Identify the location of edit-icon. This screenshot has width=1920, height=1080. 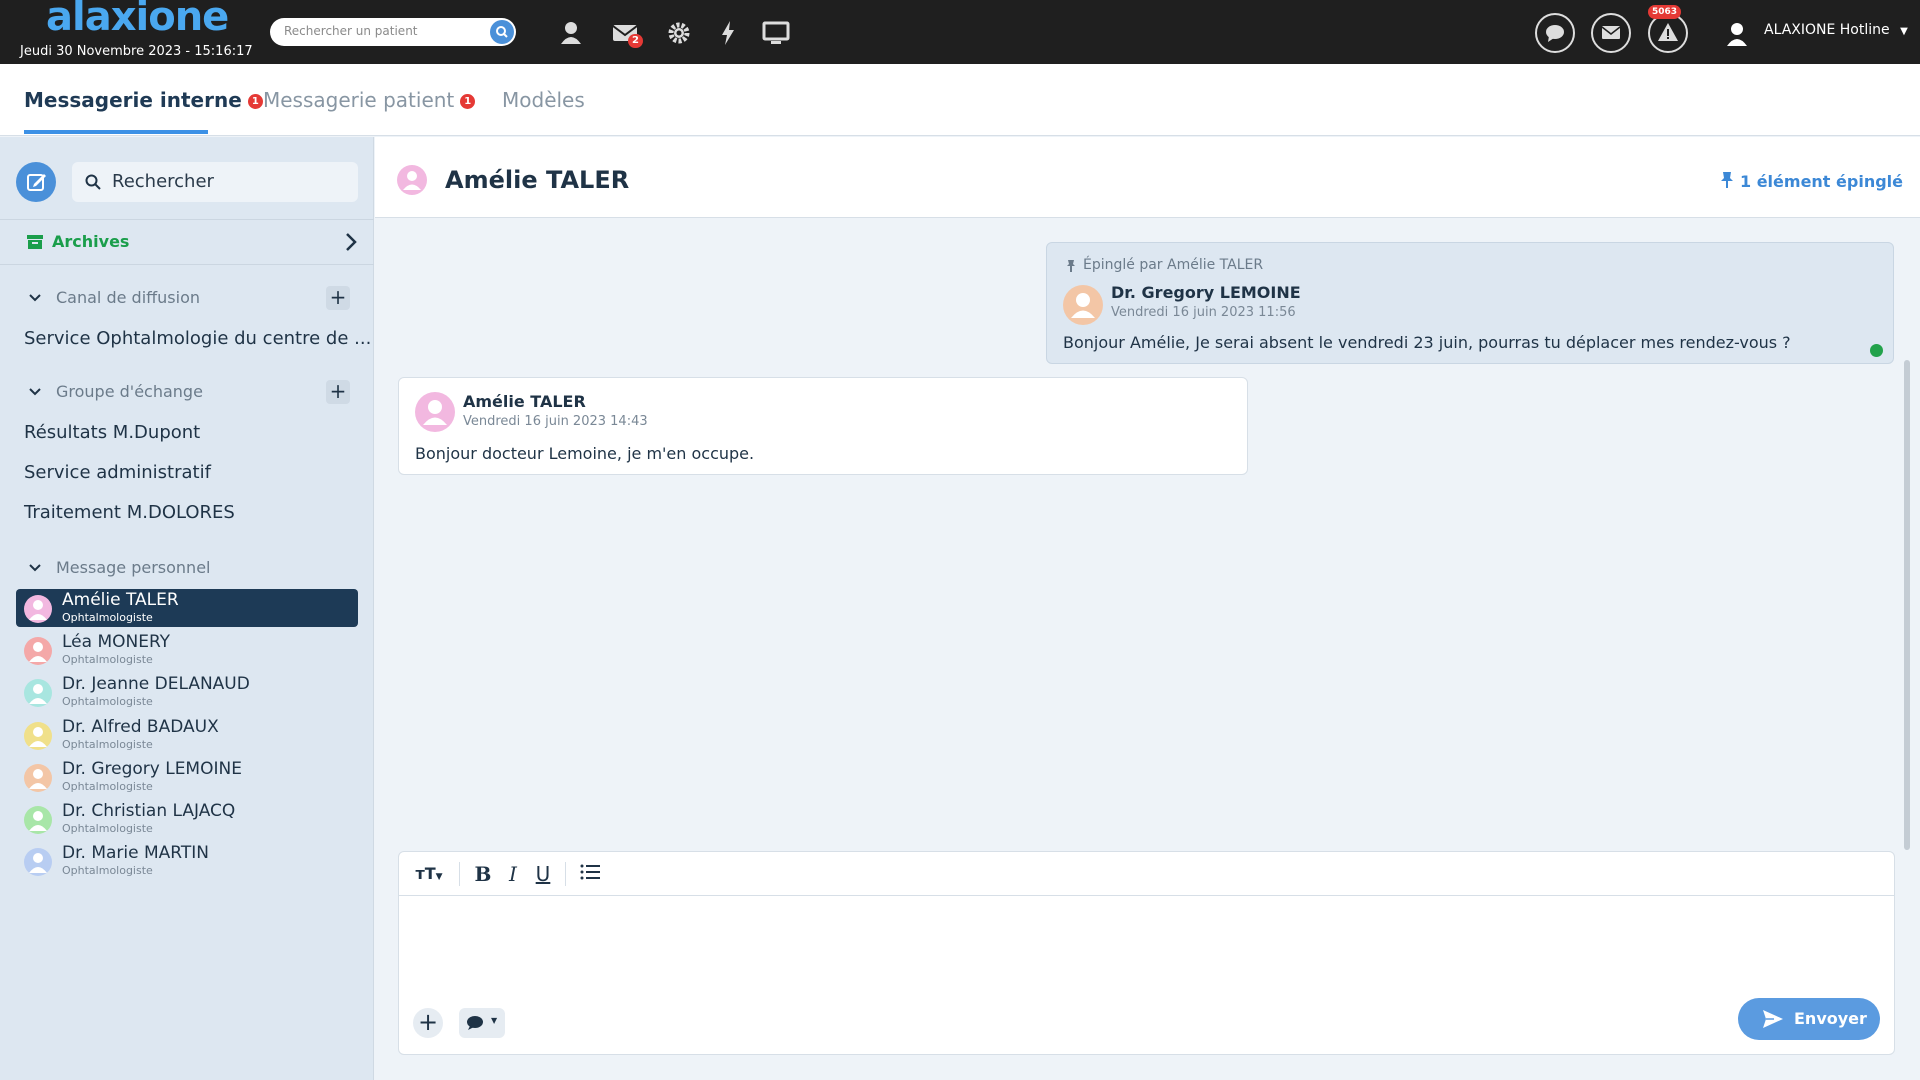
(36, 182).